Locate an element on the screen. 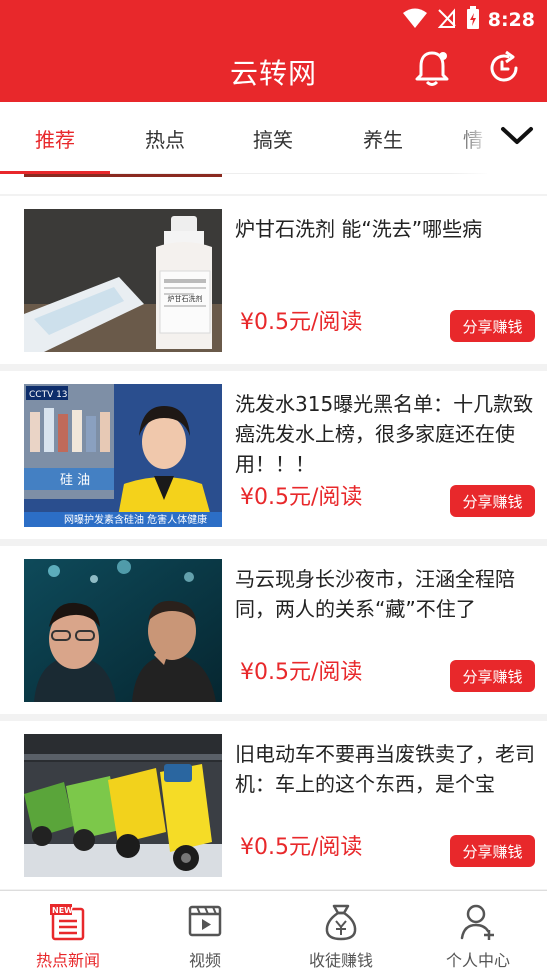 The image size is (547, 977). cctv-logo: CCTV 13 is located at coordinates (48, 395).